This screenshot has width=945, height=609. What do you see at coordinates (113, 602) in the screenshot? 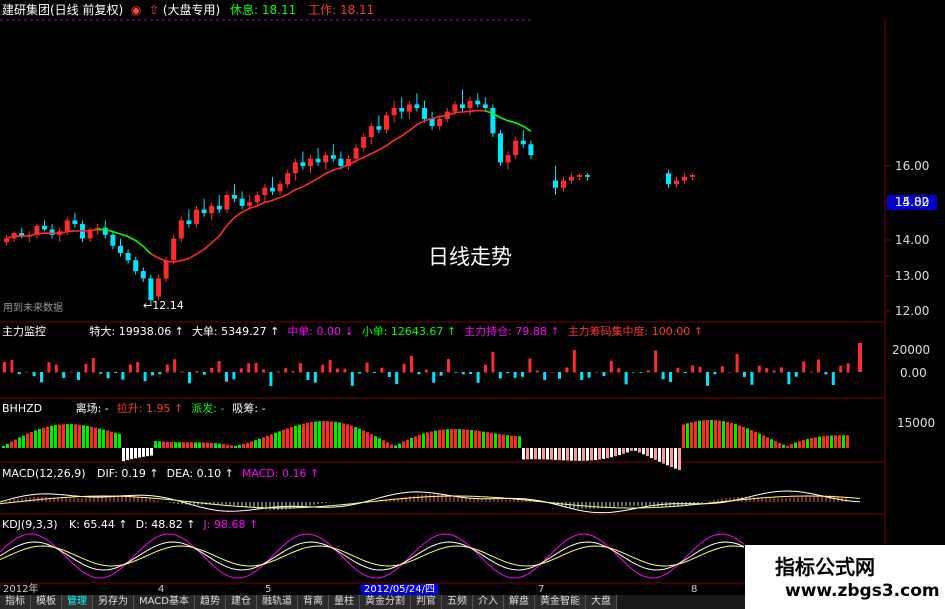
I see `indicator-tab: 另存为` at bounding box center [113, 602].